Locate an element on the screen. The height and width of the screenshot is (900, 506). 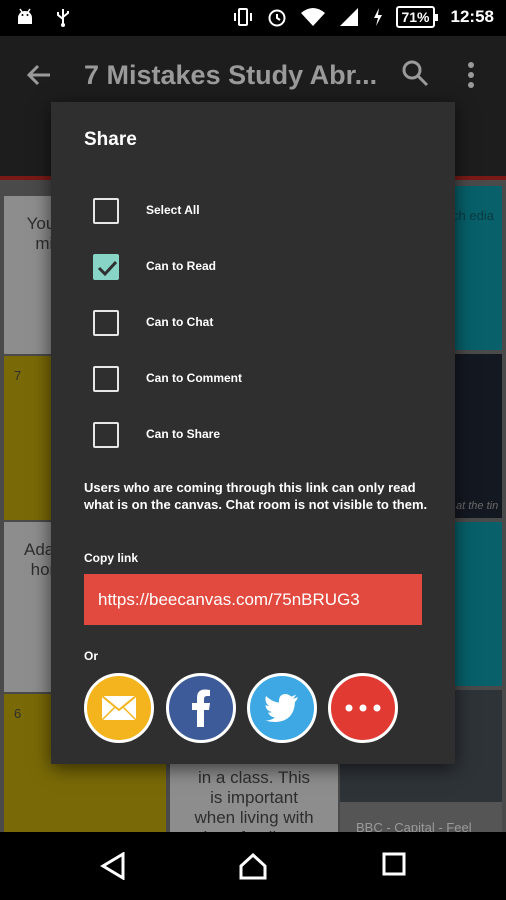
share-more-button is located at coordinates (363, 708).